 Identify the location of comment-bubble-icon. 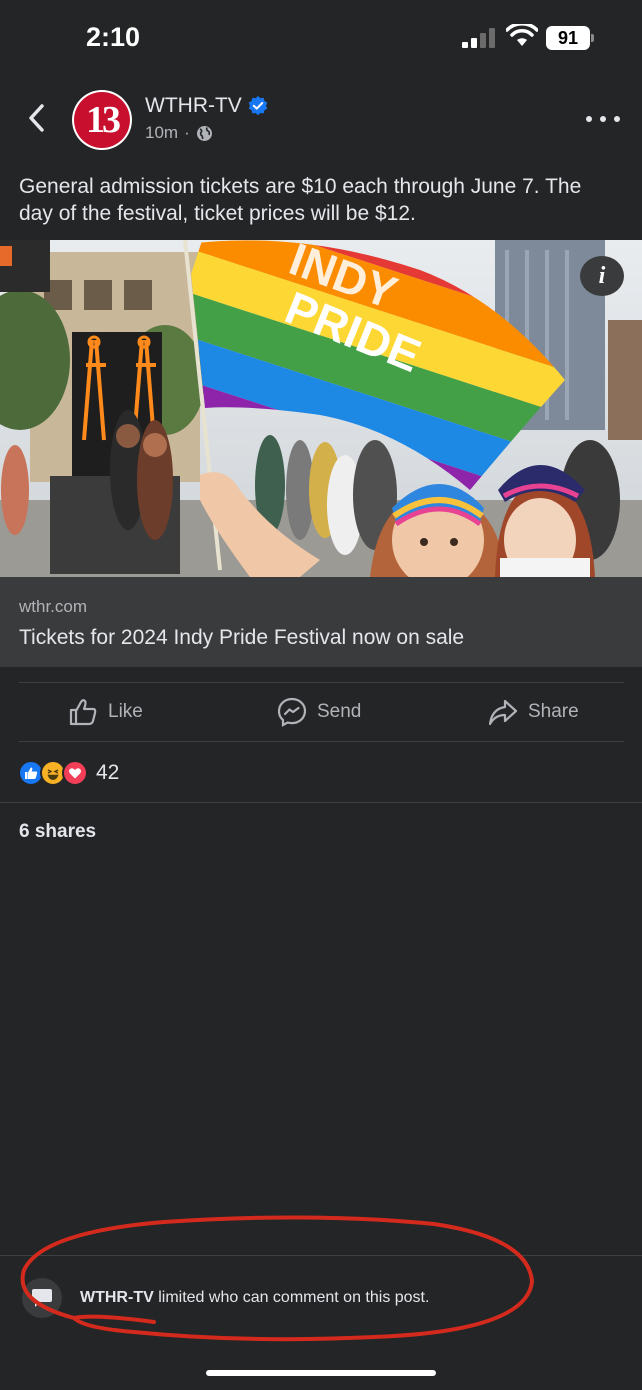
(42, 1298).